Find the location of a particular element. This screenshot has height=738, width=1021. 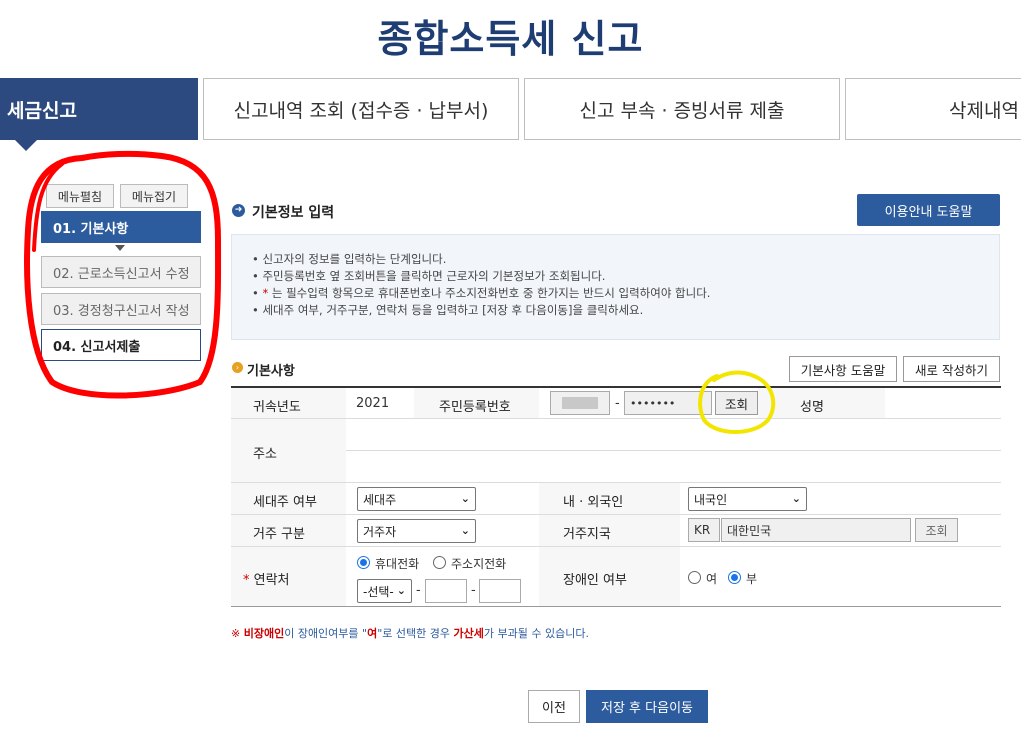

step-submit: 04. 신고서제출 is located at coordinates (121, 345).